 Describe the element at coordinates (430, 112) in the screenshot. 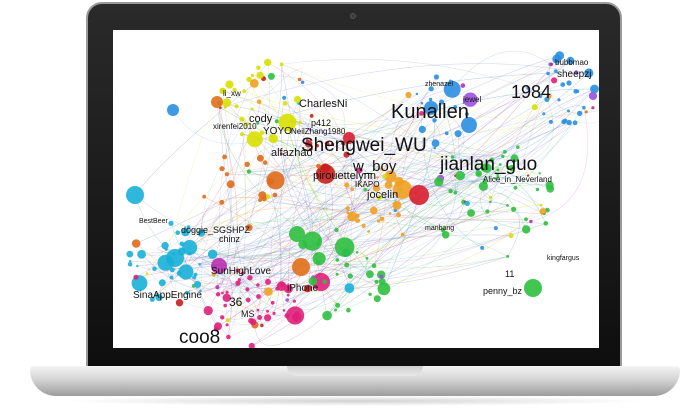

I see `label-kunallen: Kunallen` at that location.